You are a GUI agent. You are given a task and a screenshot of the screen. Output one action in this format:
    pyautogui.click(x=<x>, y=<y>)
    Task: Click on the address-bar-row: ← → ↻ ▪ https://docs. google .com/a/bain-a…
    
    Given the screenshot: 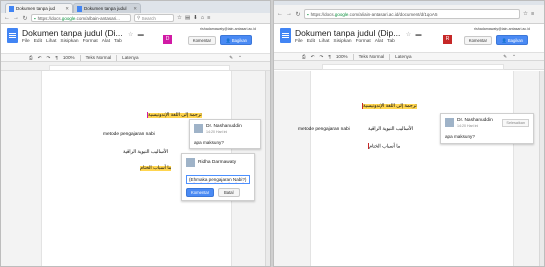 What is the action you would take?
    pyautogui.click(x=135, y=18)
    